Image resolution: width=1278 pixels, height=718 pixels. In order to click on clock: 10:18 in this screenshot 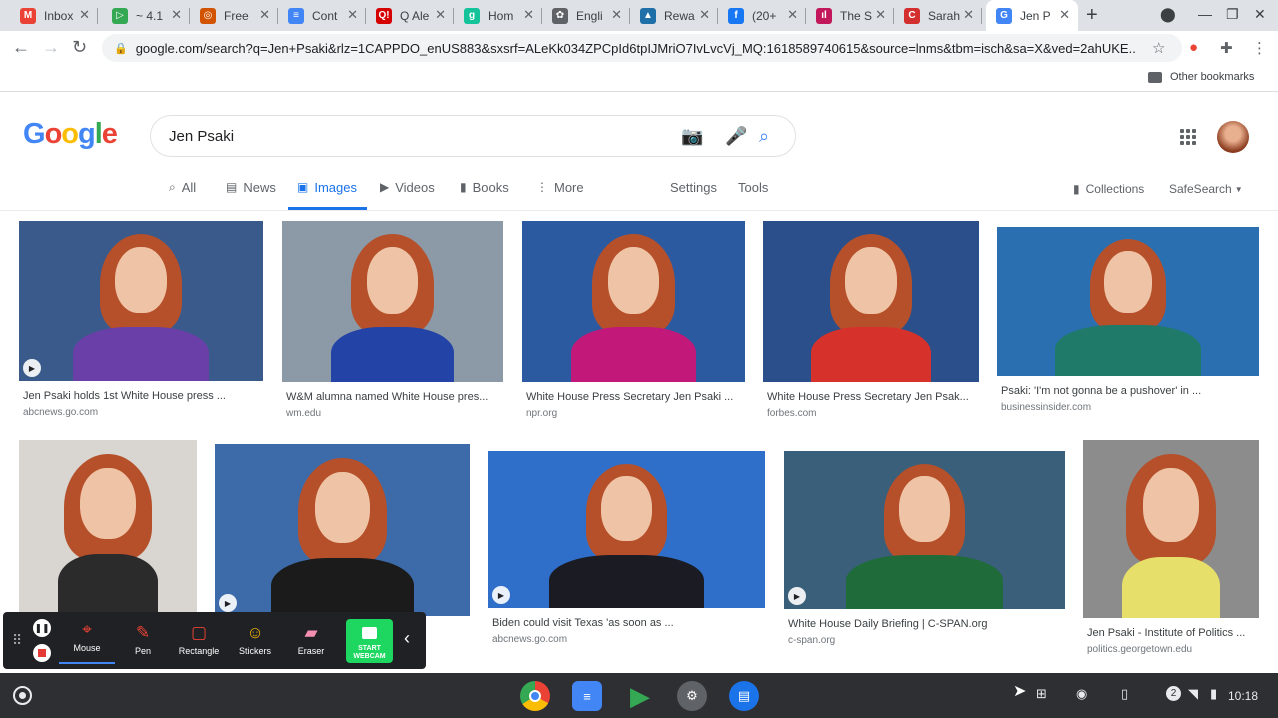, I will do `click(1243, 696)`.